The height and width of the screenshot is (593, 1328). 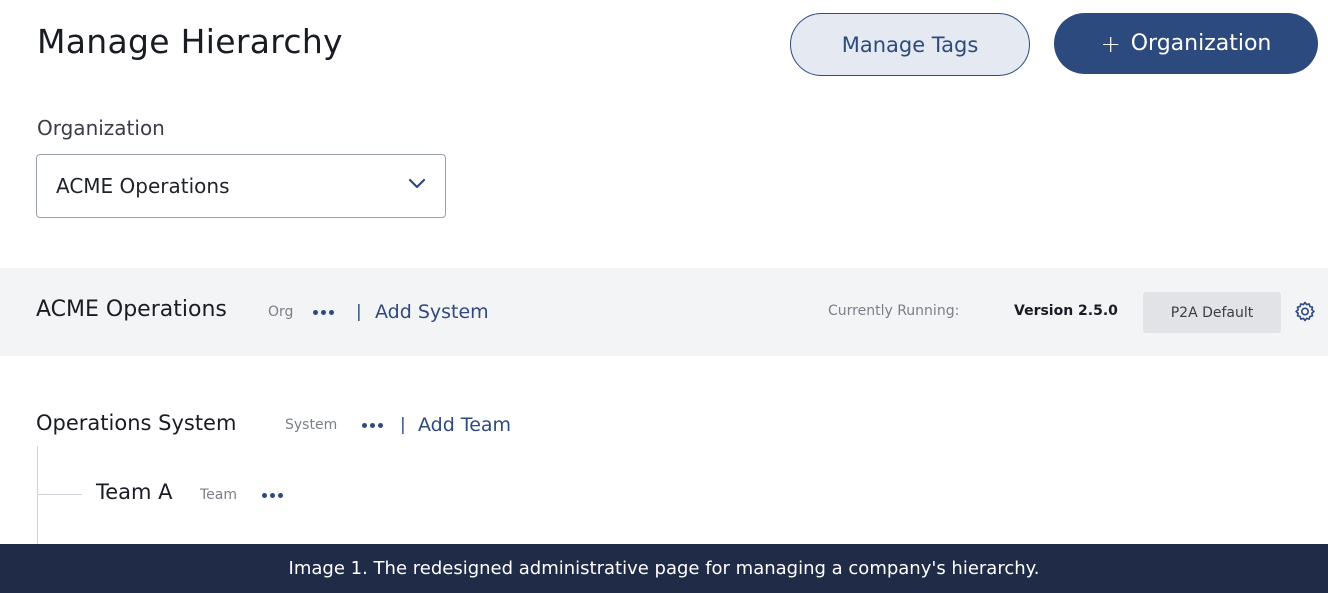 What do you see at coordinates (894, 311) in the screenshot?
I see `currently-running-label: Currently Running:` at bounding box center [894, 311].